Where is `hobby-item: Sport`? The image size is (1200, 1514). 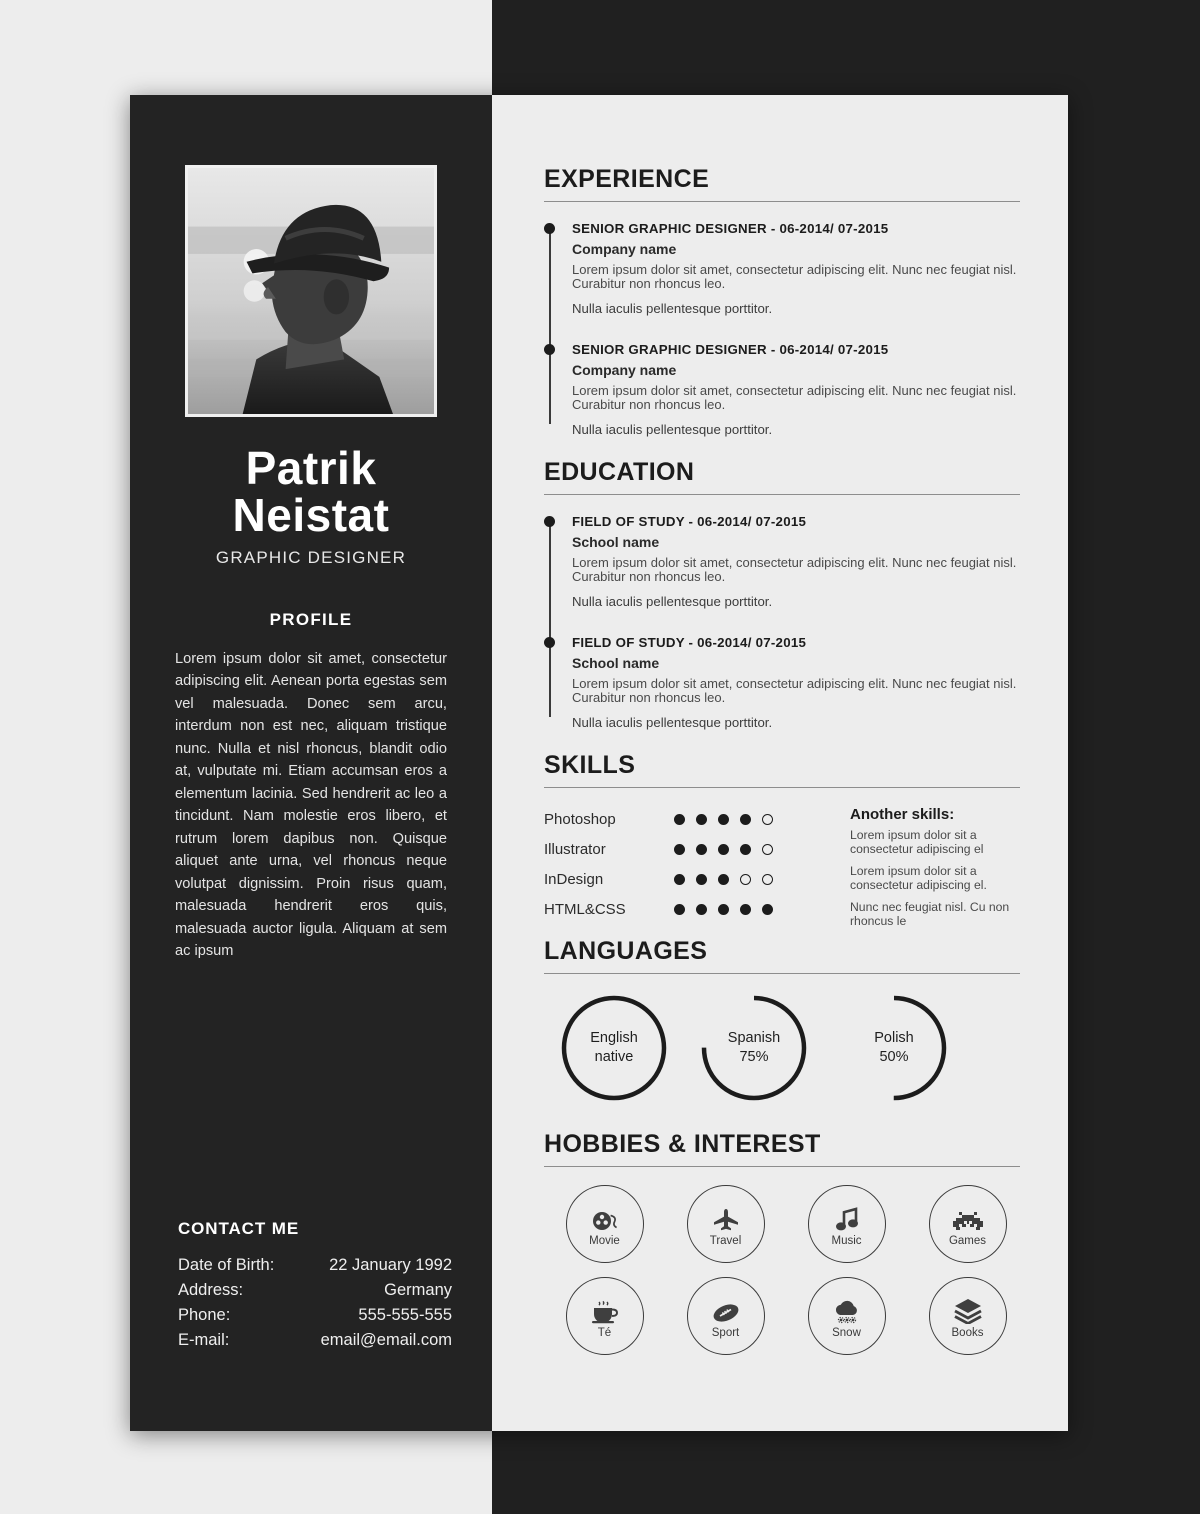 hobby-item: Sport is located at coordinates (725, 1316).